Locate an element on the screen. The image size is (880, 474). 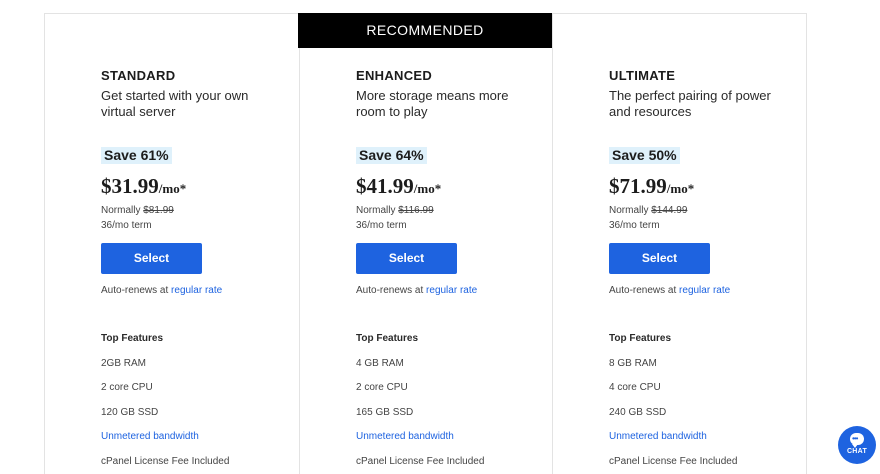
feature-ram: 4 GB RAM is located at coordinates (380, 363).